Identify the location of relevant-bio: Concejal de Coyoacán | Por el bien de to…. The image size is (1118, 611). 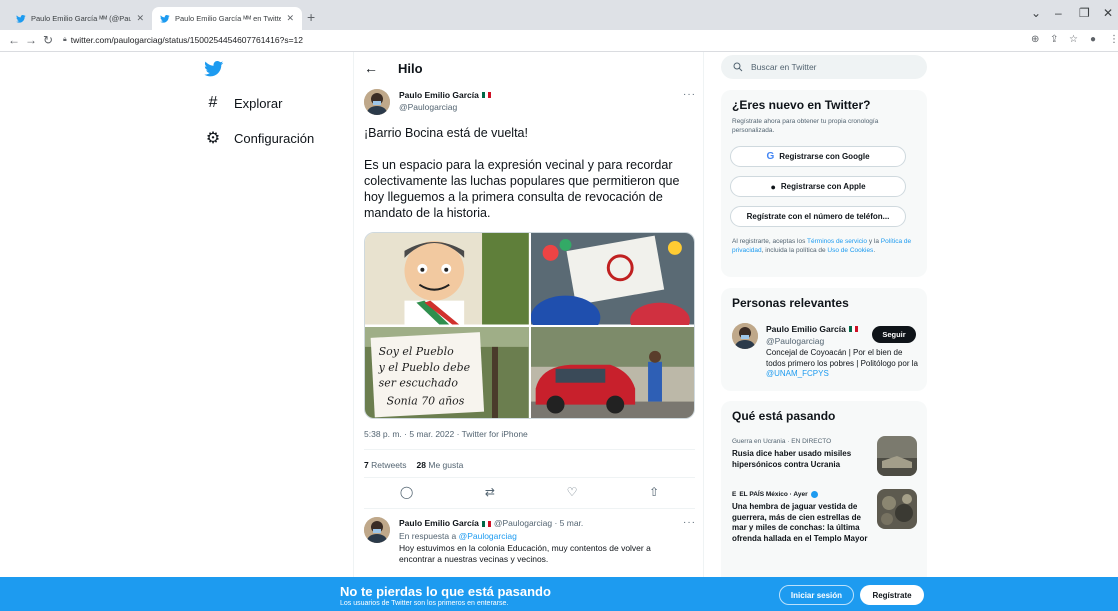
(842, 363).